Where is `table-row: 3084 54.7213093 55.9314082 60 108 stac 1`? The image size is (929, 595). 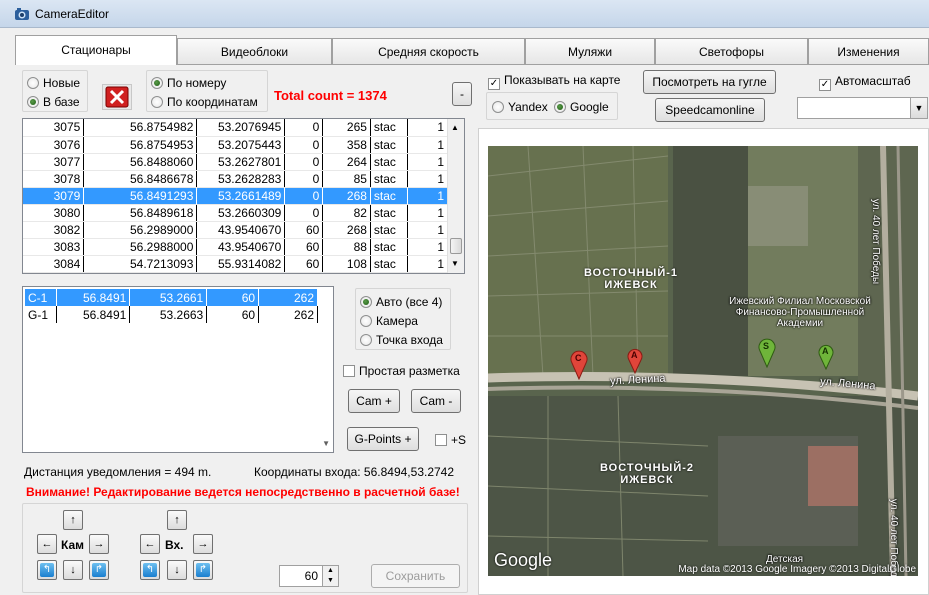
table-row: 3084 54.7213093 55.9314082 60 108 stac 1 is located at coordinates (236, 264).